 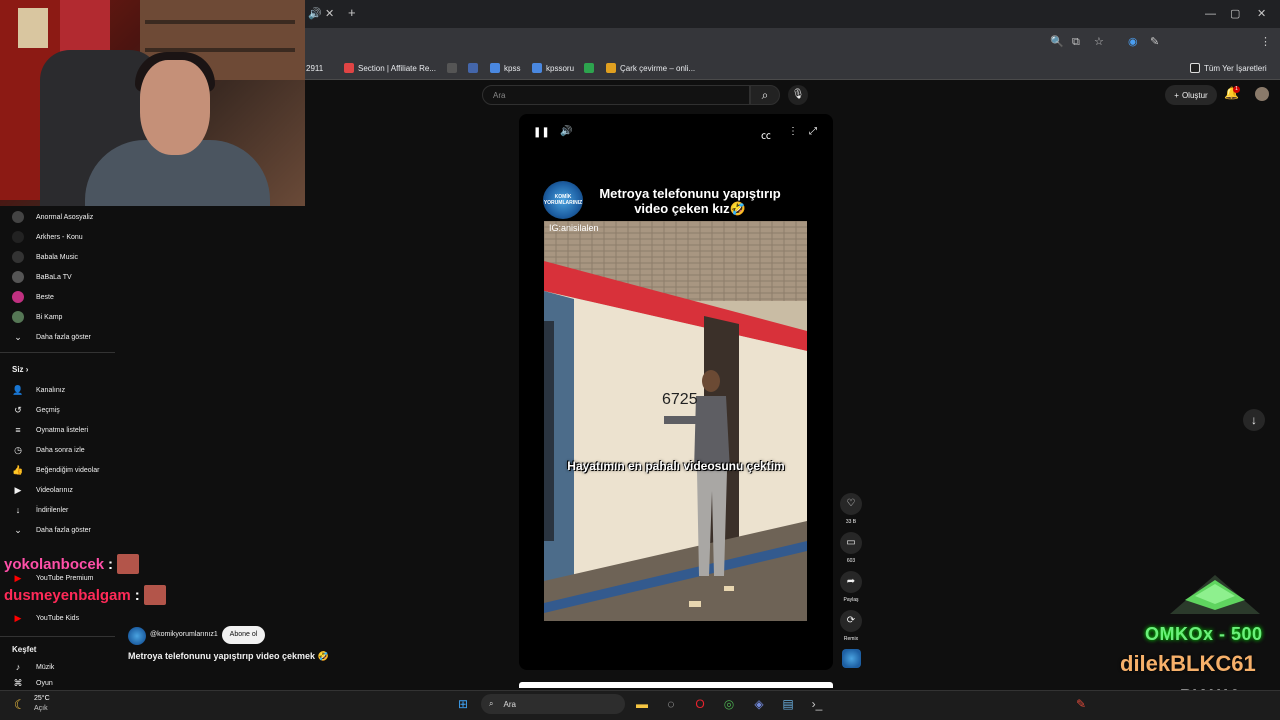 What do you see at coordinates (57, 410) in the screenshot?
I see `sidebar-item-history: ↺ Geçmiş` at bounding box center [57, 410].